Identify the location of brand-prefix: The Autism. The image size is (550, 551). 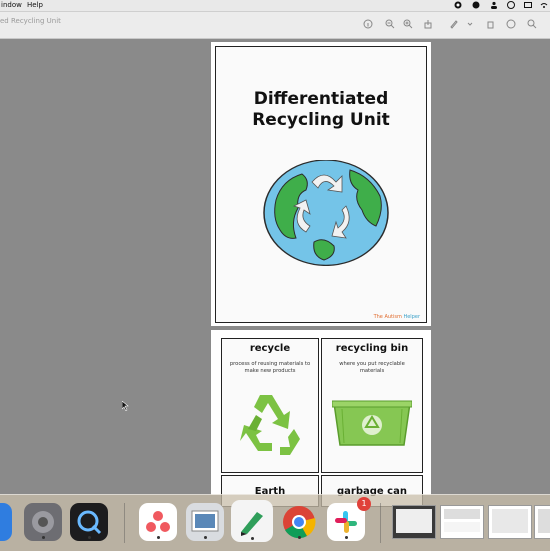
(387, 317).